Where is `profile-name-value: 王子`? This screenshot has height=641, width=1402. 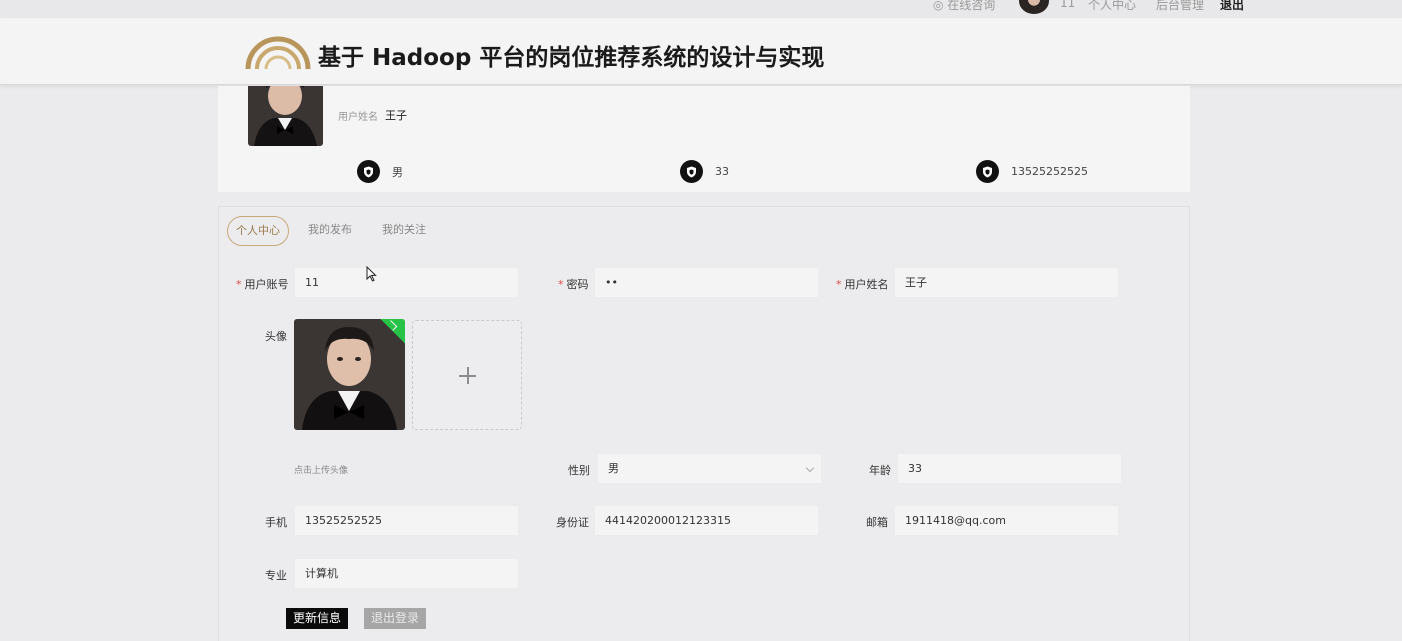 profile-name-value: 王子 is located at coordinates (396, 115).